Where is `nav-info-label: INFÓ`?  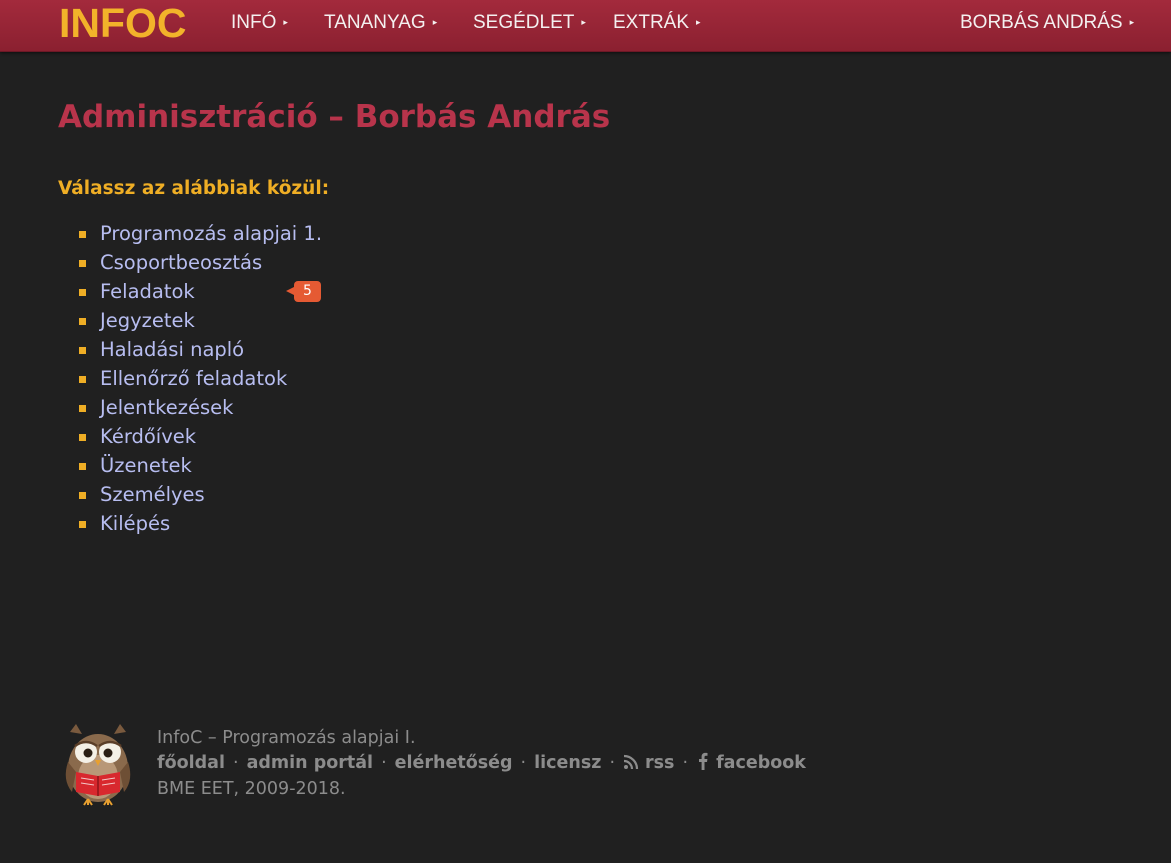
nav-info-label: INFÓ is located at coordinates (254, 22).